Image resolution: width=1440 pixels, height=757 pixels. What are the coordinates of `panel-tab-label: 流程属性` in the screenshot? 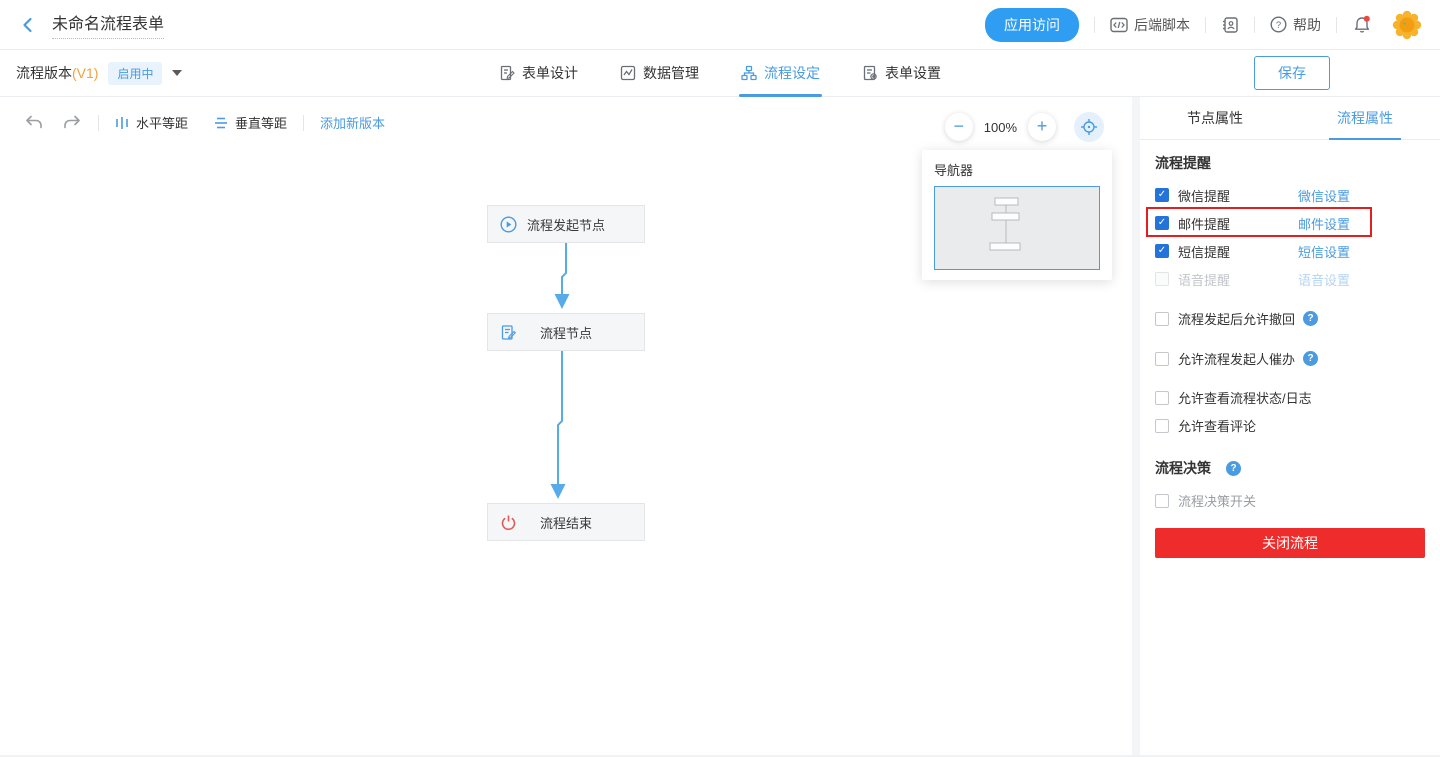 It's located at (1365, 118).